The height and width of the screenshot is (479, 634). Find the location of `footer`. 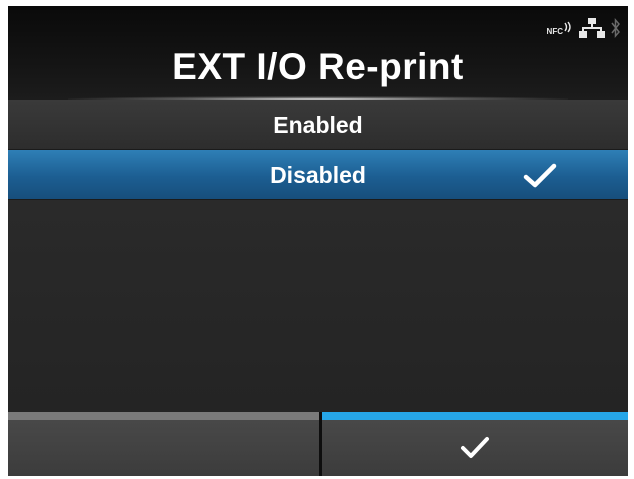

footer is located at coordinates (318, 444).